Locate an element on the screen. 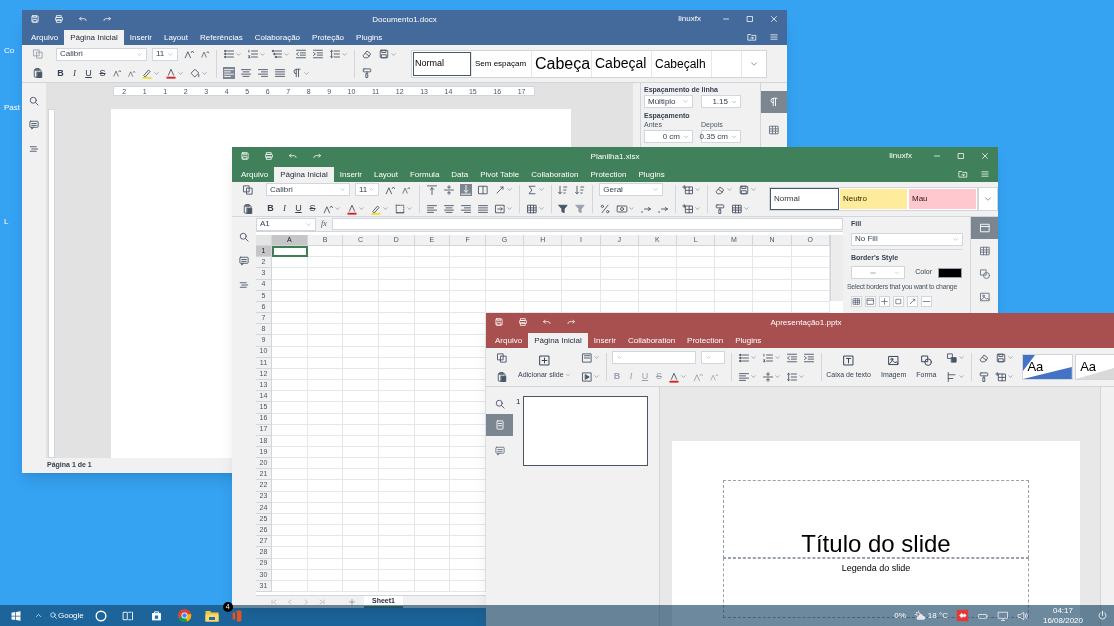 The width and height of the screenshot is (1114, 626). line-spacing-field: 1.15 is located at coordinates (721, 101).